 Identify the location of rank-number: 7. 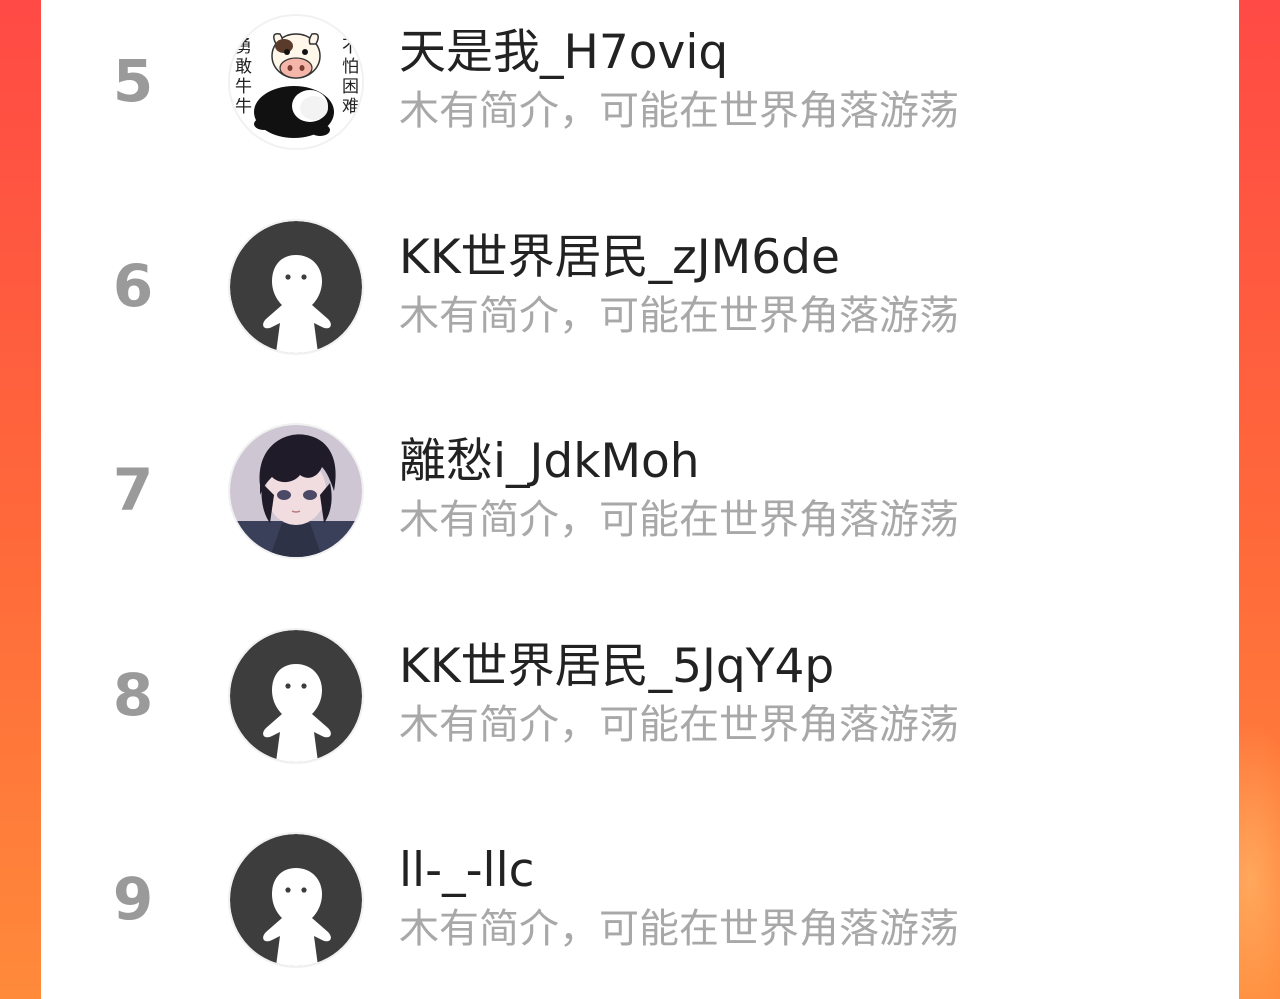
(133, 490).